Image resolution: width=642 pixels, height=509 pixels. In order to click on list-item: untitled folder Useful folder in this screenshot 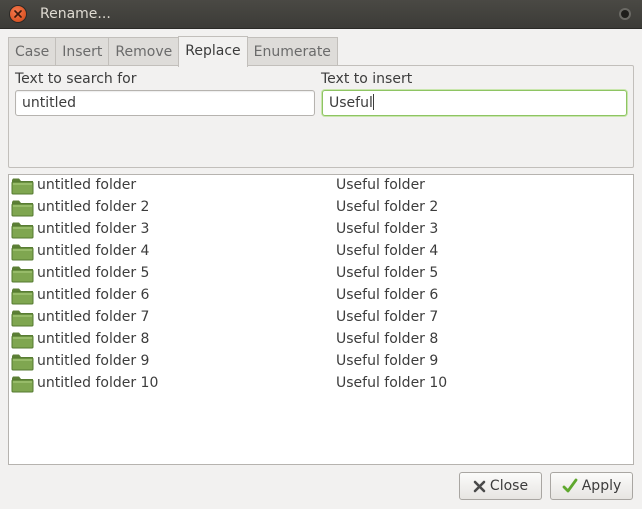, I will do `click(321, 186)`.